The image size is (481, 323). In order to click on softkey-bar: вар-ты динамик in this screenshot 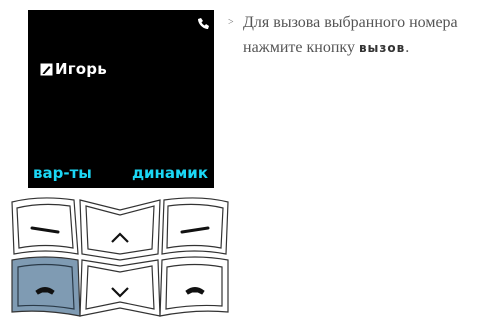, I will do `click(121, 173)`.